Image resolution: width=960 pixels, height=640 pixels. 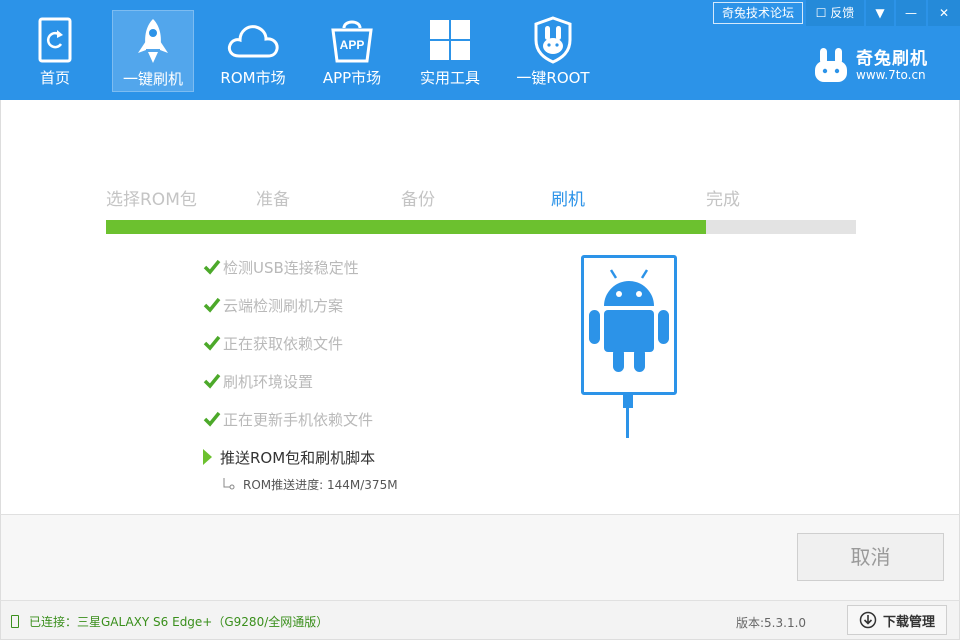 What do you see at coordinates (15, 621) in the screenshot?
I see `phone-icon` at bounding box center [15, 621].